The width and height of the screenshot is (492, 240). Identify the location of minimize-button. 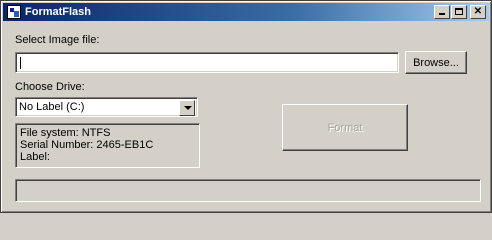
(442, 12).